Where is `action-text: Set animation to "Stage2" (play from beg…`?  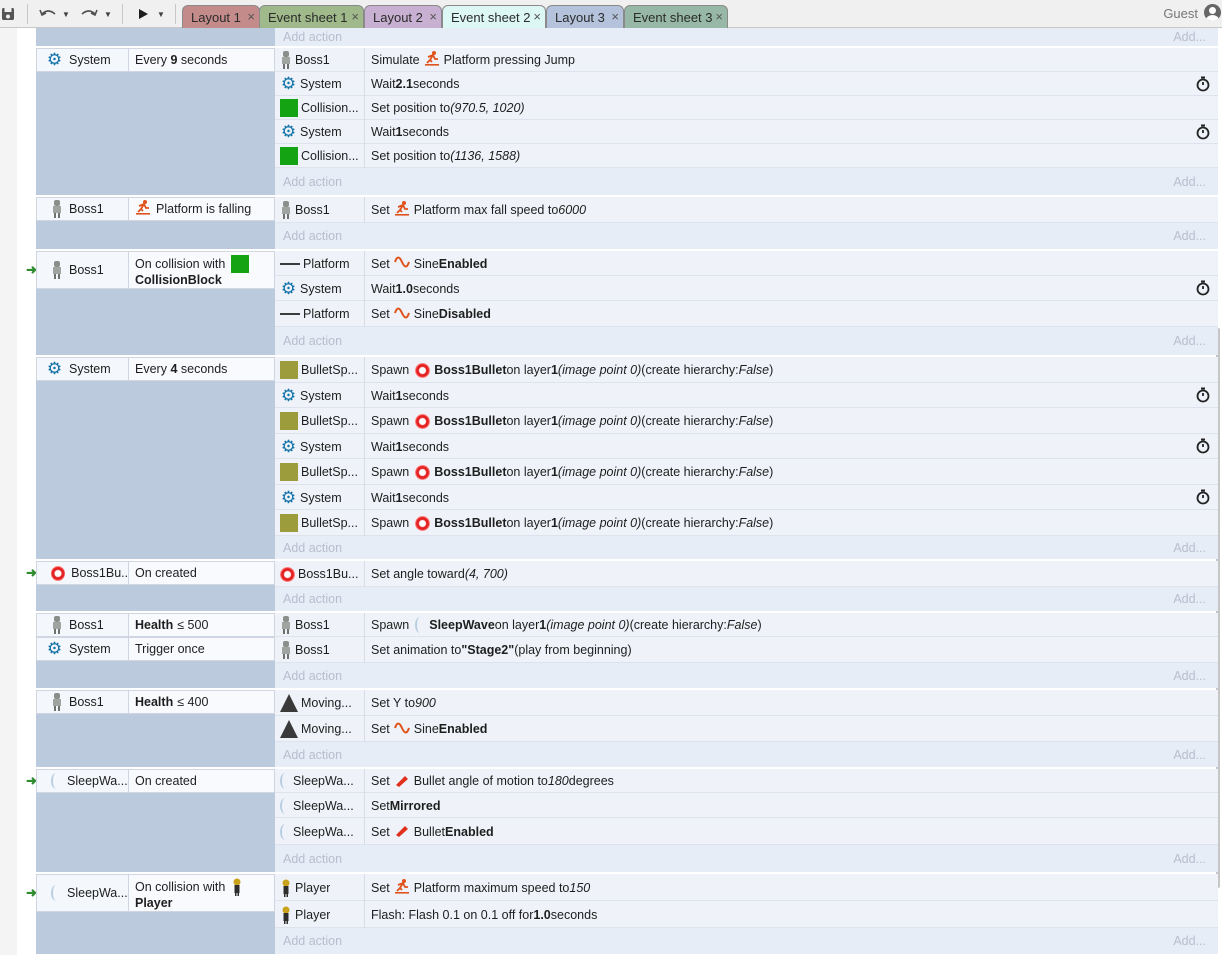 action-text: Set animation to "Stage2" (play from beg… is located at coordinates (501, 650).